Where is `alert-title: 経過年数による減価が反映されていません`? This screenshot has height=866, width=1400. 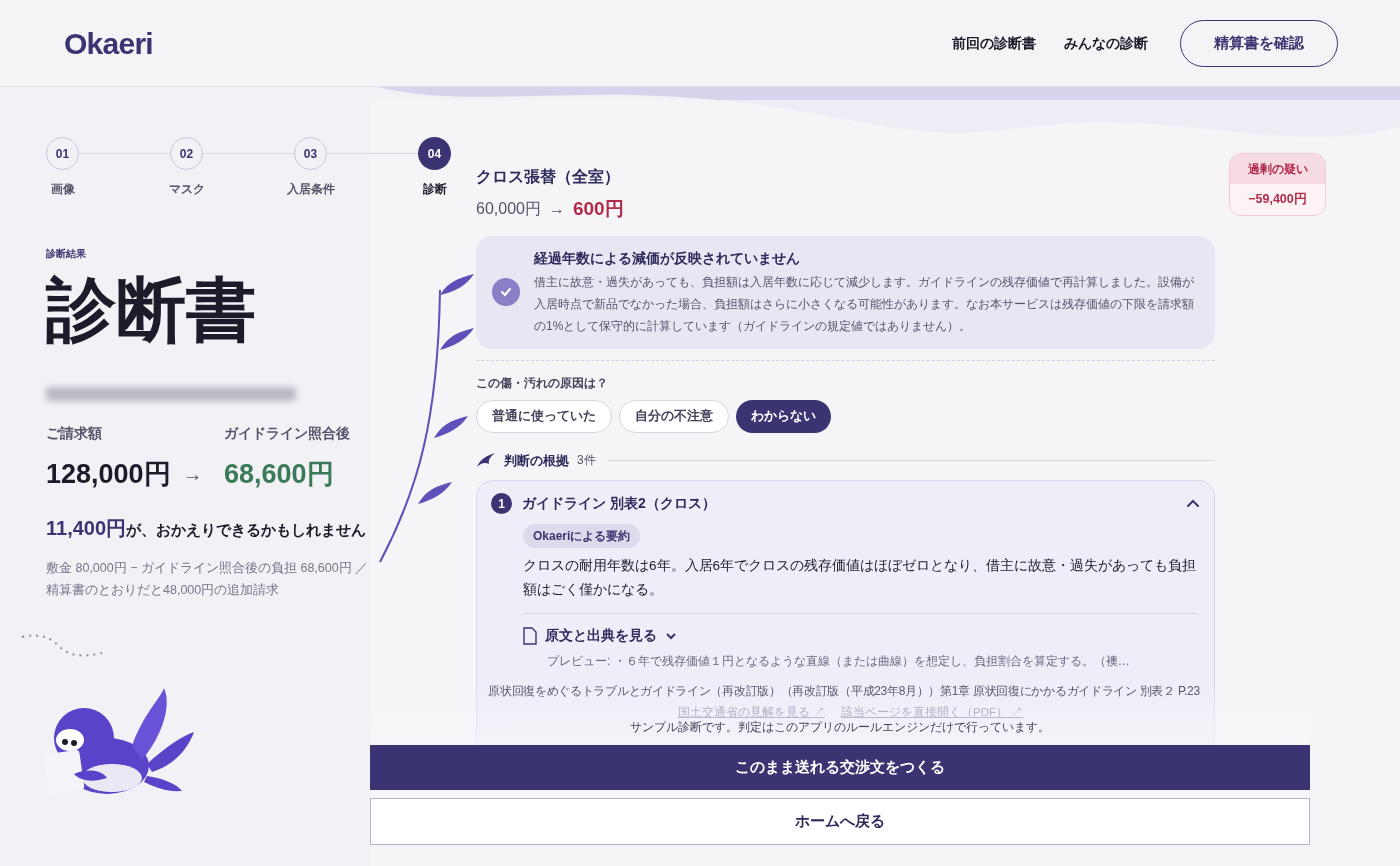 alert-title: 経過年数による減価が反映されていません is located at coordinates (667, 258).